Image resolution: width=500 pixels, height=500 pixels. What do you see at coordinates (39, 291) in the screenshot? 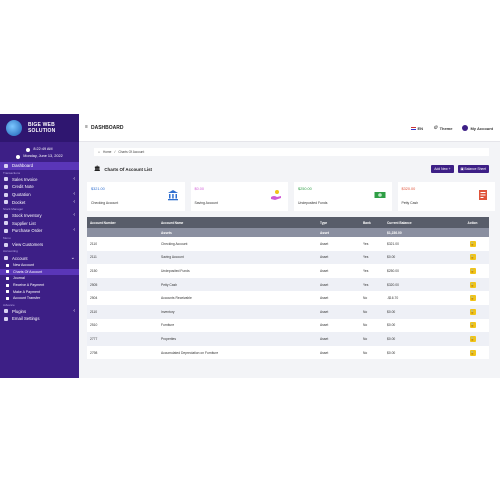
I see `sidebar-subitem: Make A Payment` at bounding box center [39, 291].